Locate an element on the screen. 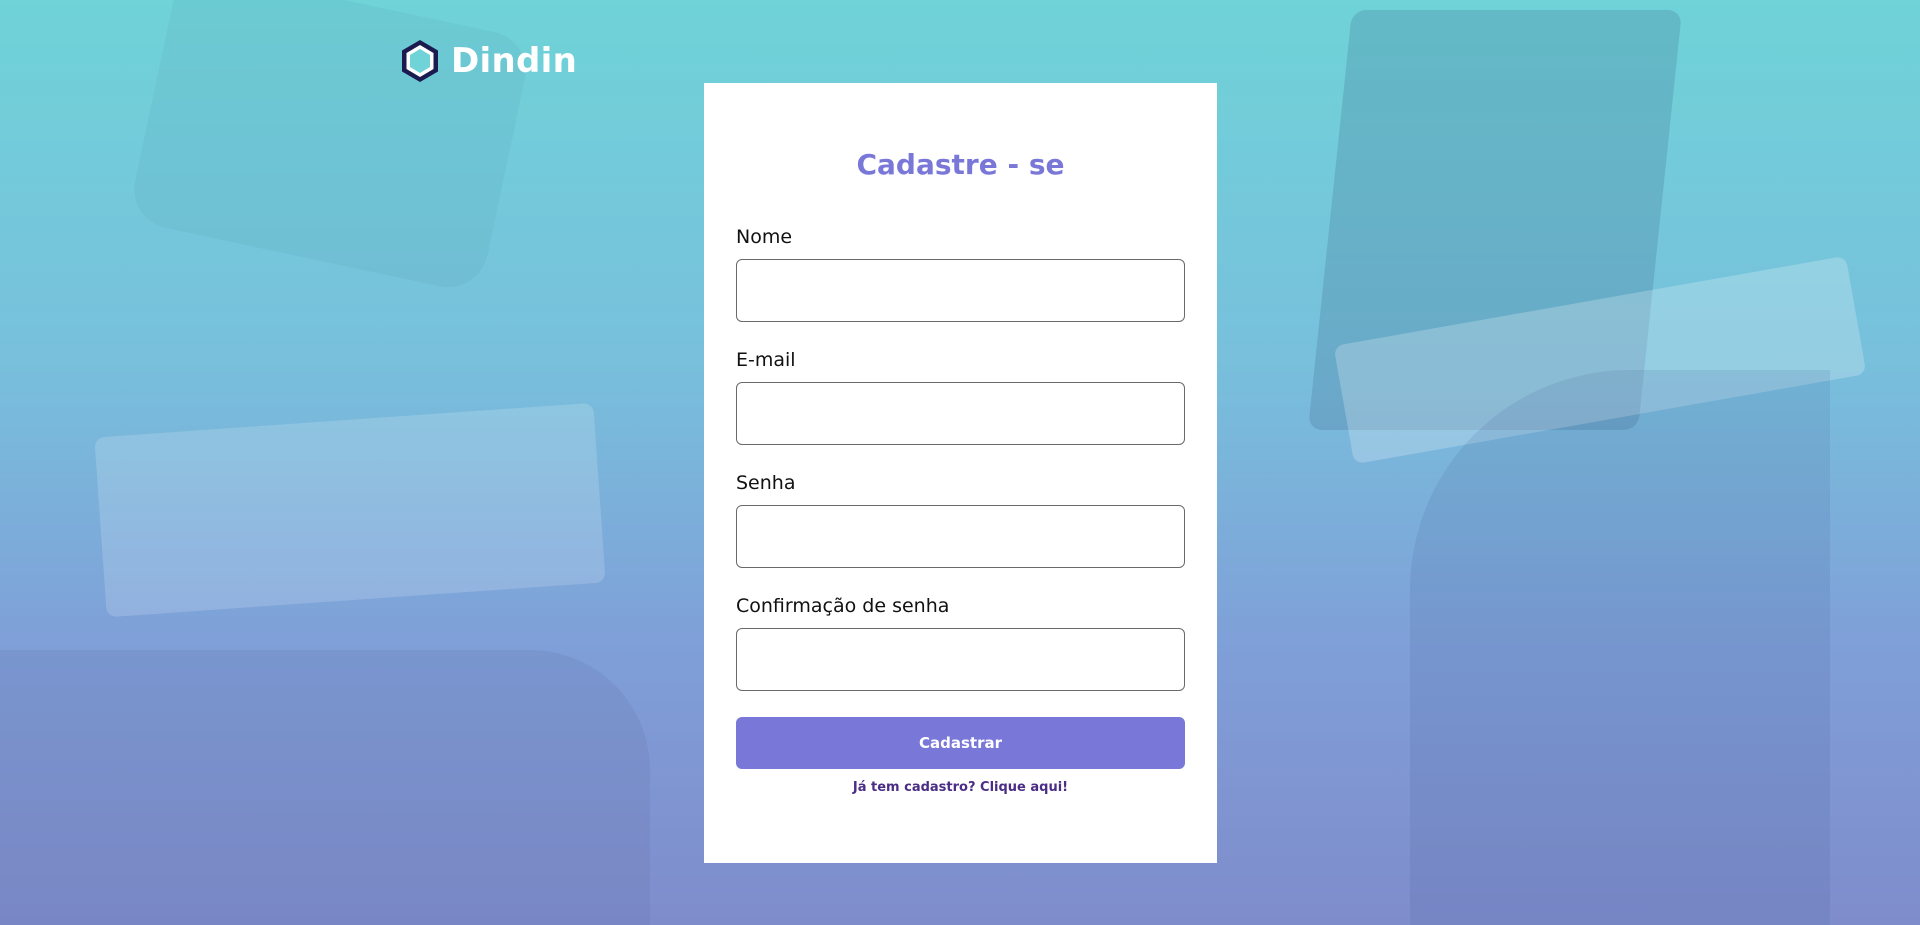 The width and height of the screenshot is (1920, 925). hexagon-logo-icon is located at coordinates (420, 61).